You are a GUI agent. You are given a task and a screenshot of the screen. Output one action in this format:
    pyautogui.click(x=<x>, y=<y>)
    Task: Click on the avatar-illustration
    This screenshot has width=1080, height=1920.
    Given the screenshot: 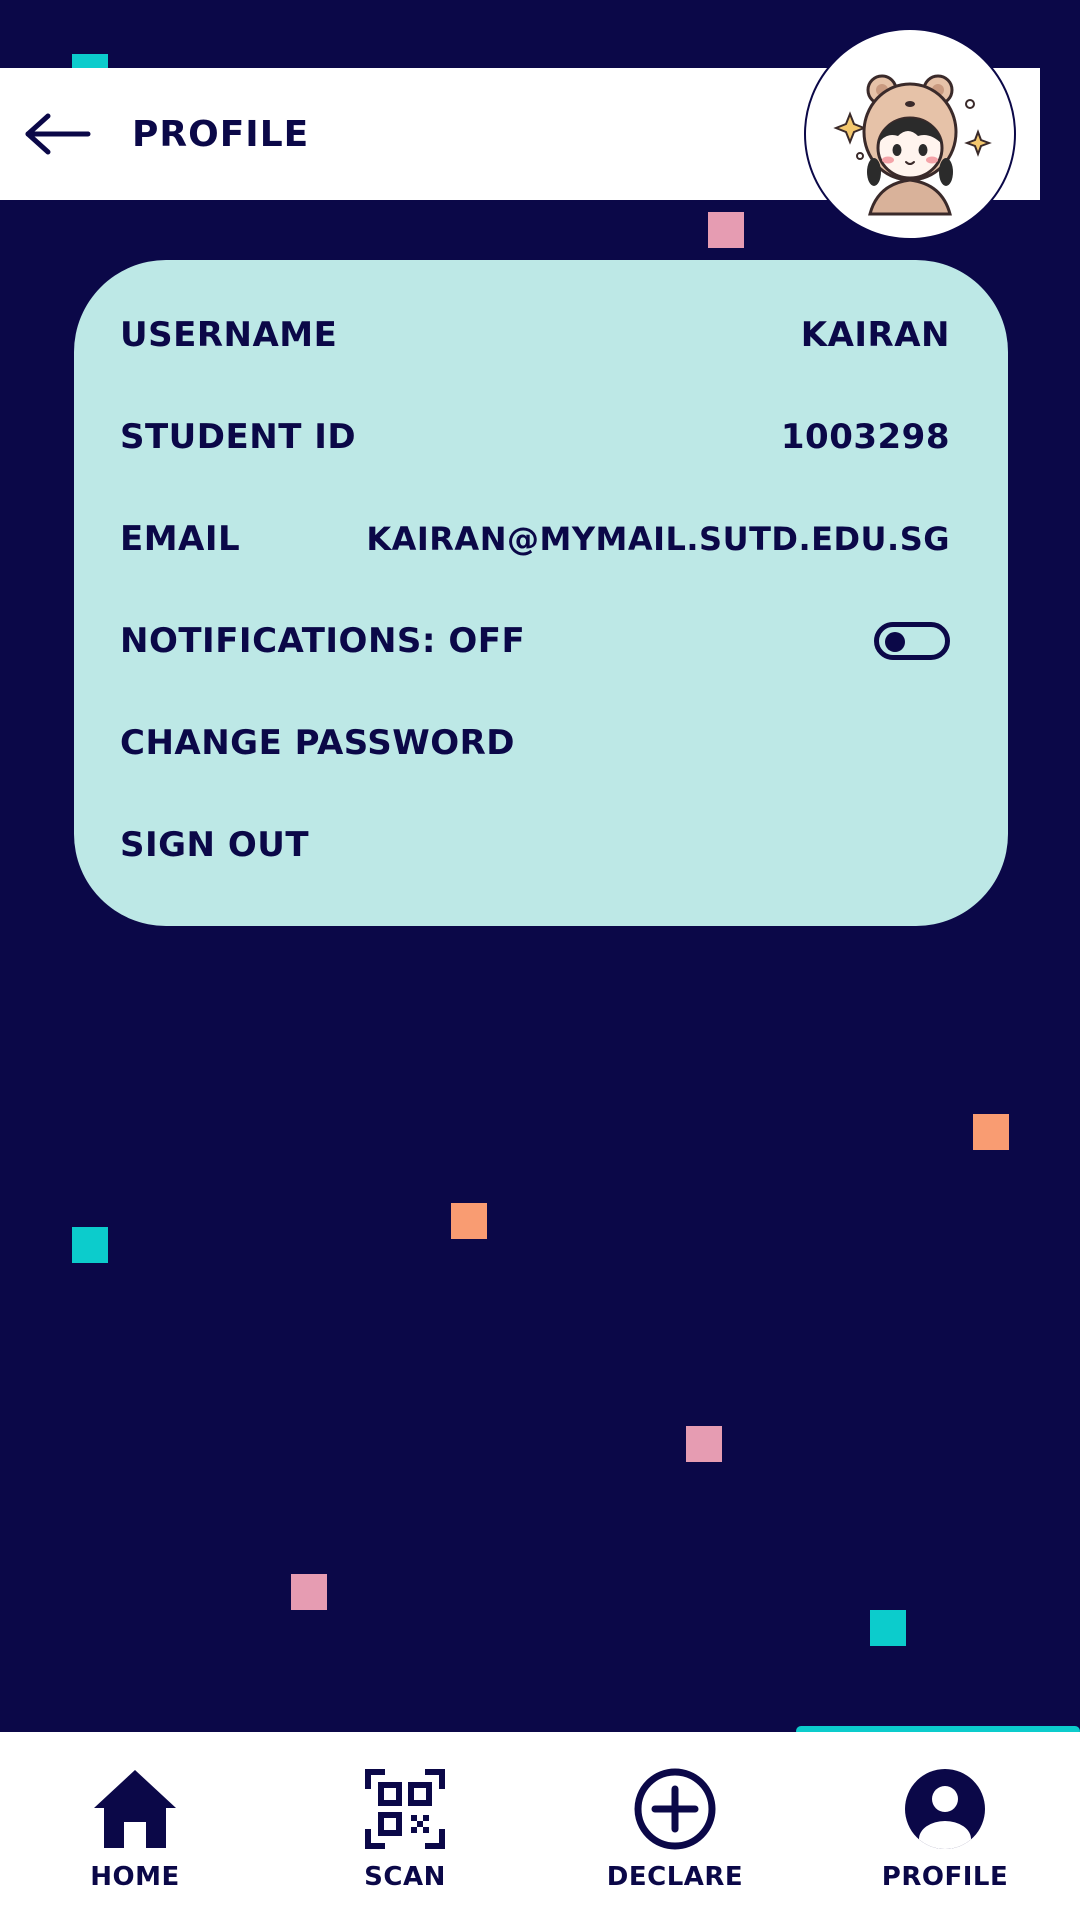 What is the action you would take?
    pyautogui.click(x=912, y=145)
    